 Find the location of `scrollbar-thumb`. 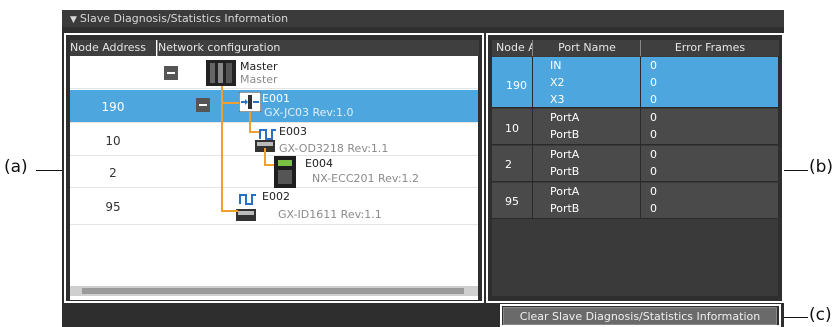

scrollbar-thumb is located at coordinates (273, 291).